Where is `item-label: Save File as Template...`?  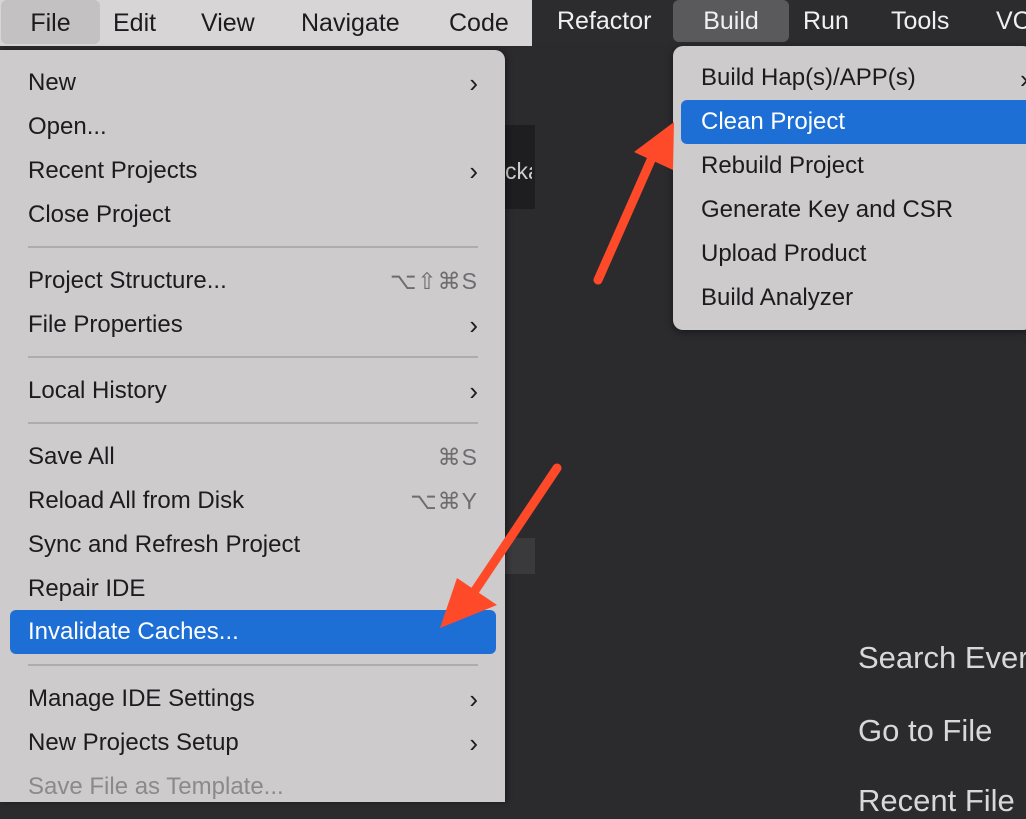 item-label: Save File as Template... is located at coordinates (156, 786).